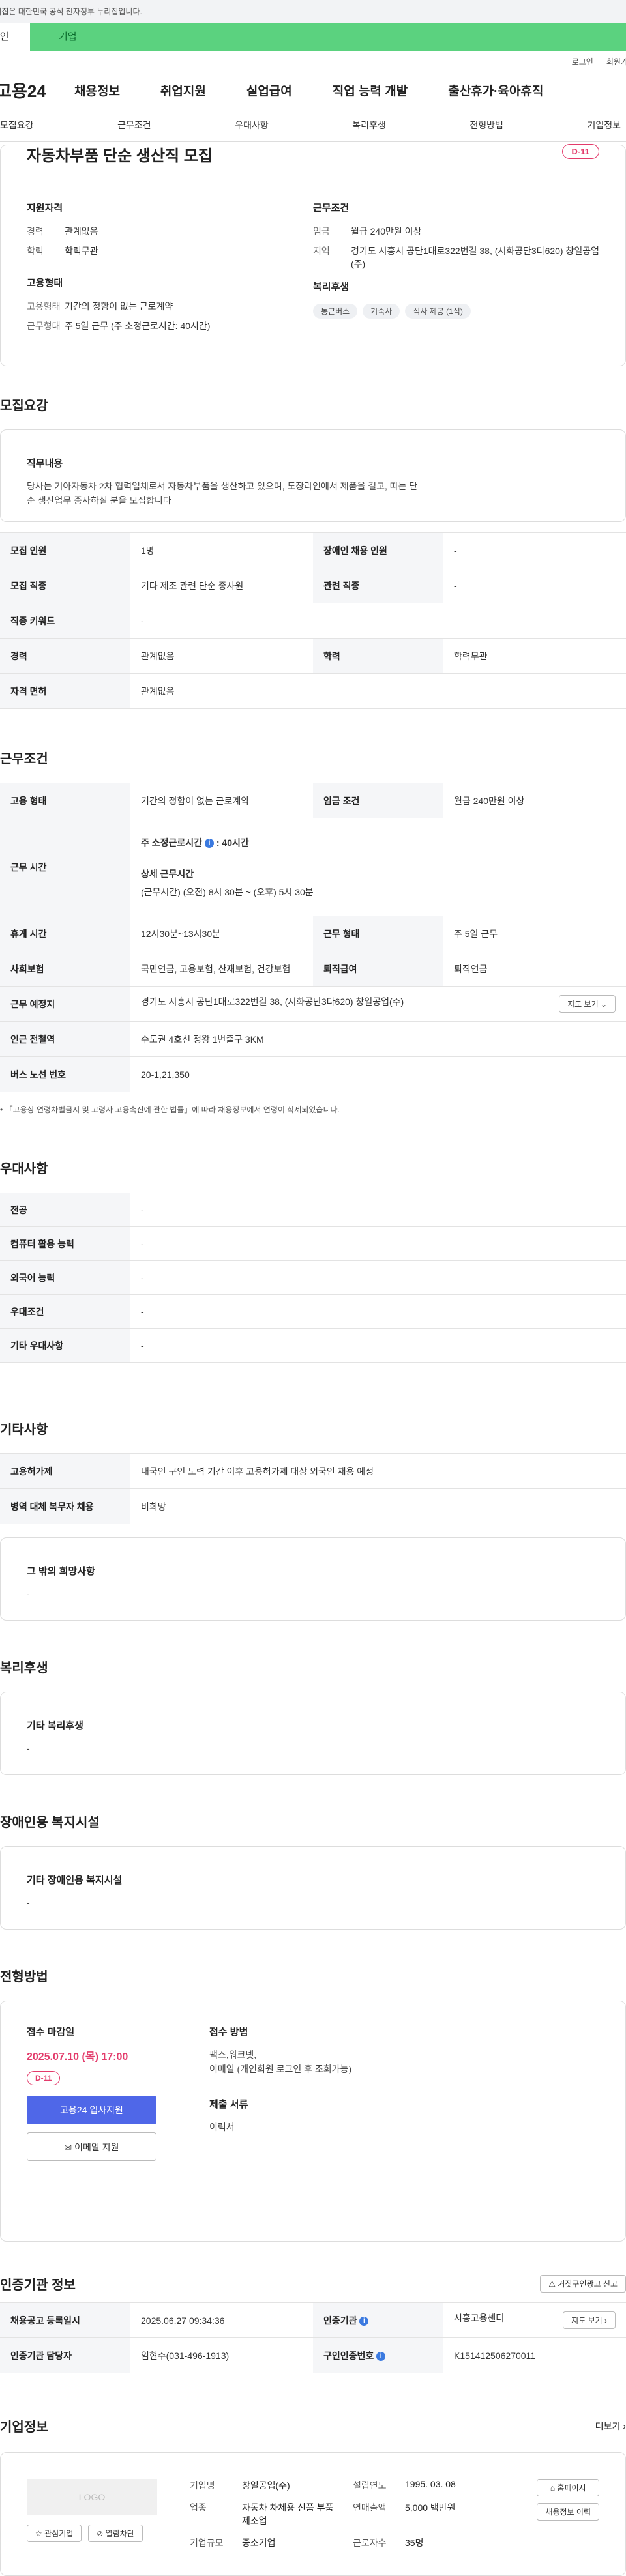 This screenshot has height=2576, width=626. What do you see at coordinates (378, 1506) in the screenshot?
I see `td: 비희망` at bounding box center [378, 1506].